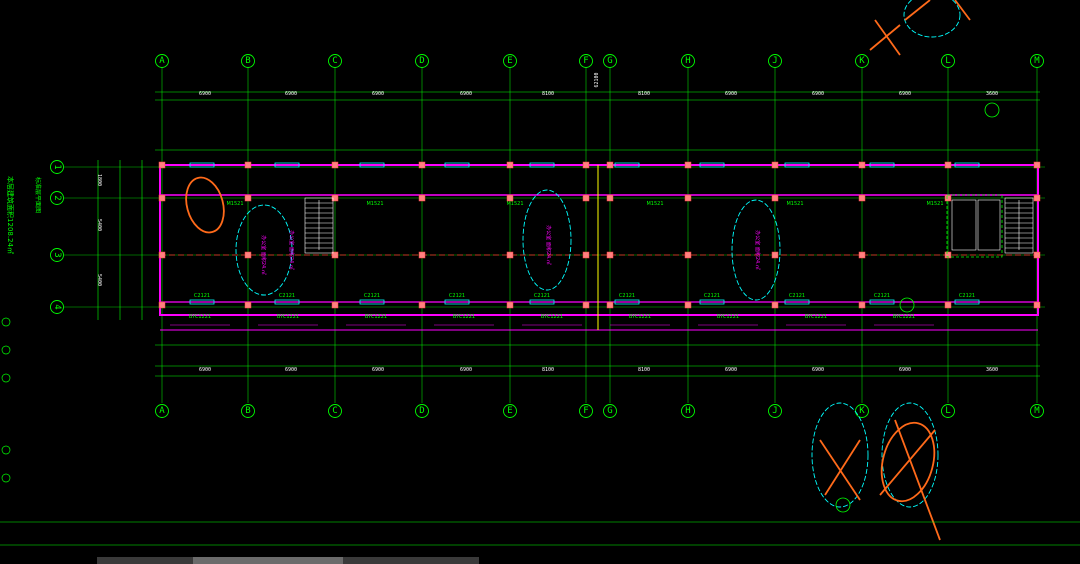  What do you see at coordinates (319, 225) in the screenshot?
I see `stair-west` at bounding box center [319, 225].